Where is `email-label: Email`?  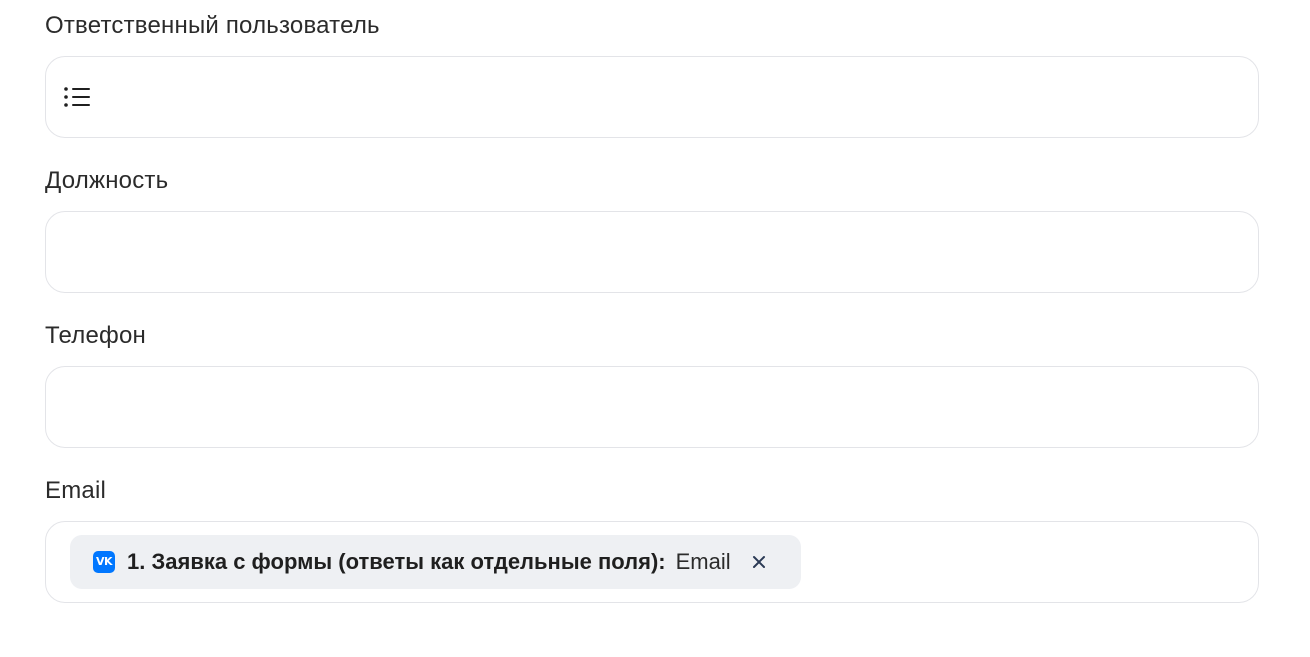 email-label: Email is located at coordinates (76, 490).